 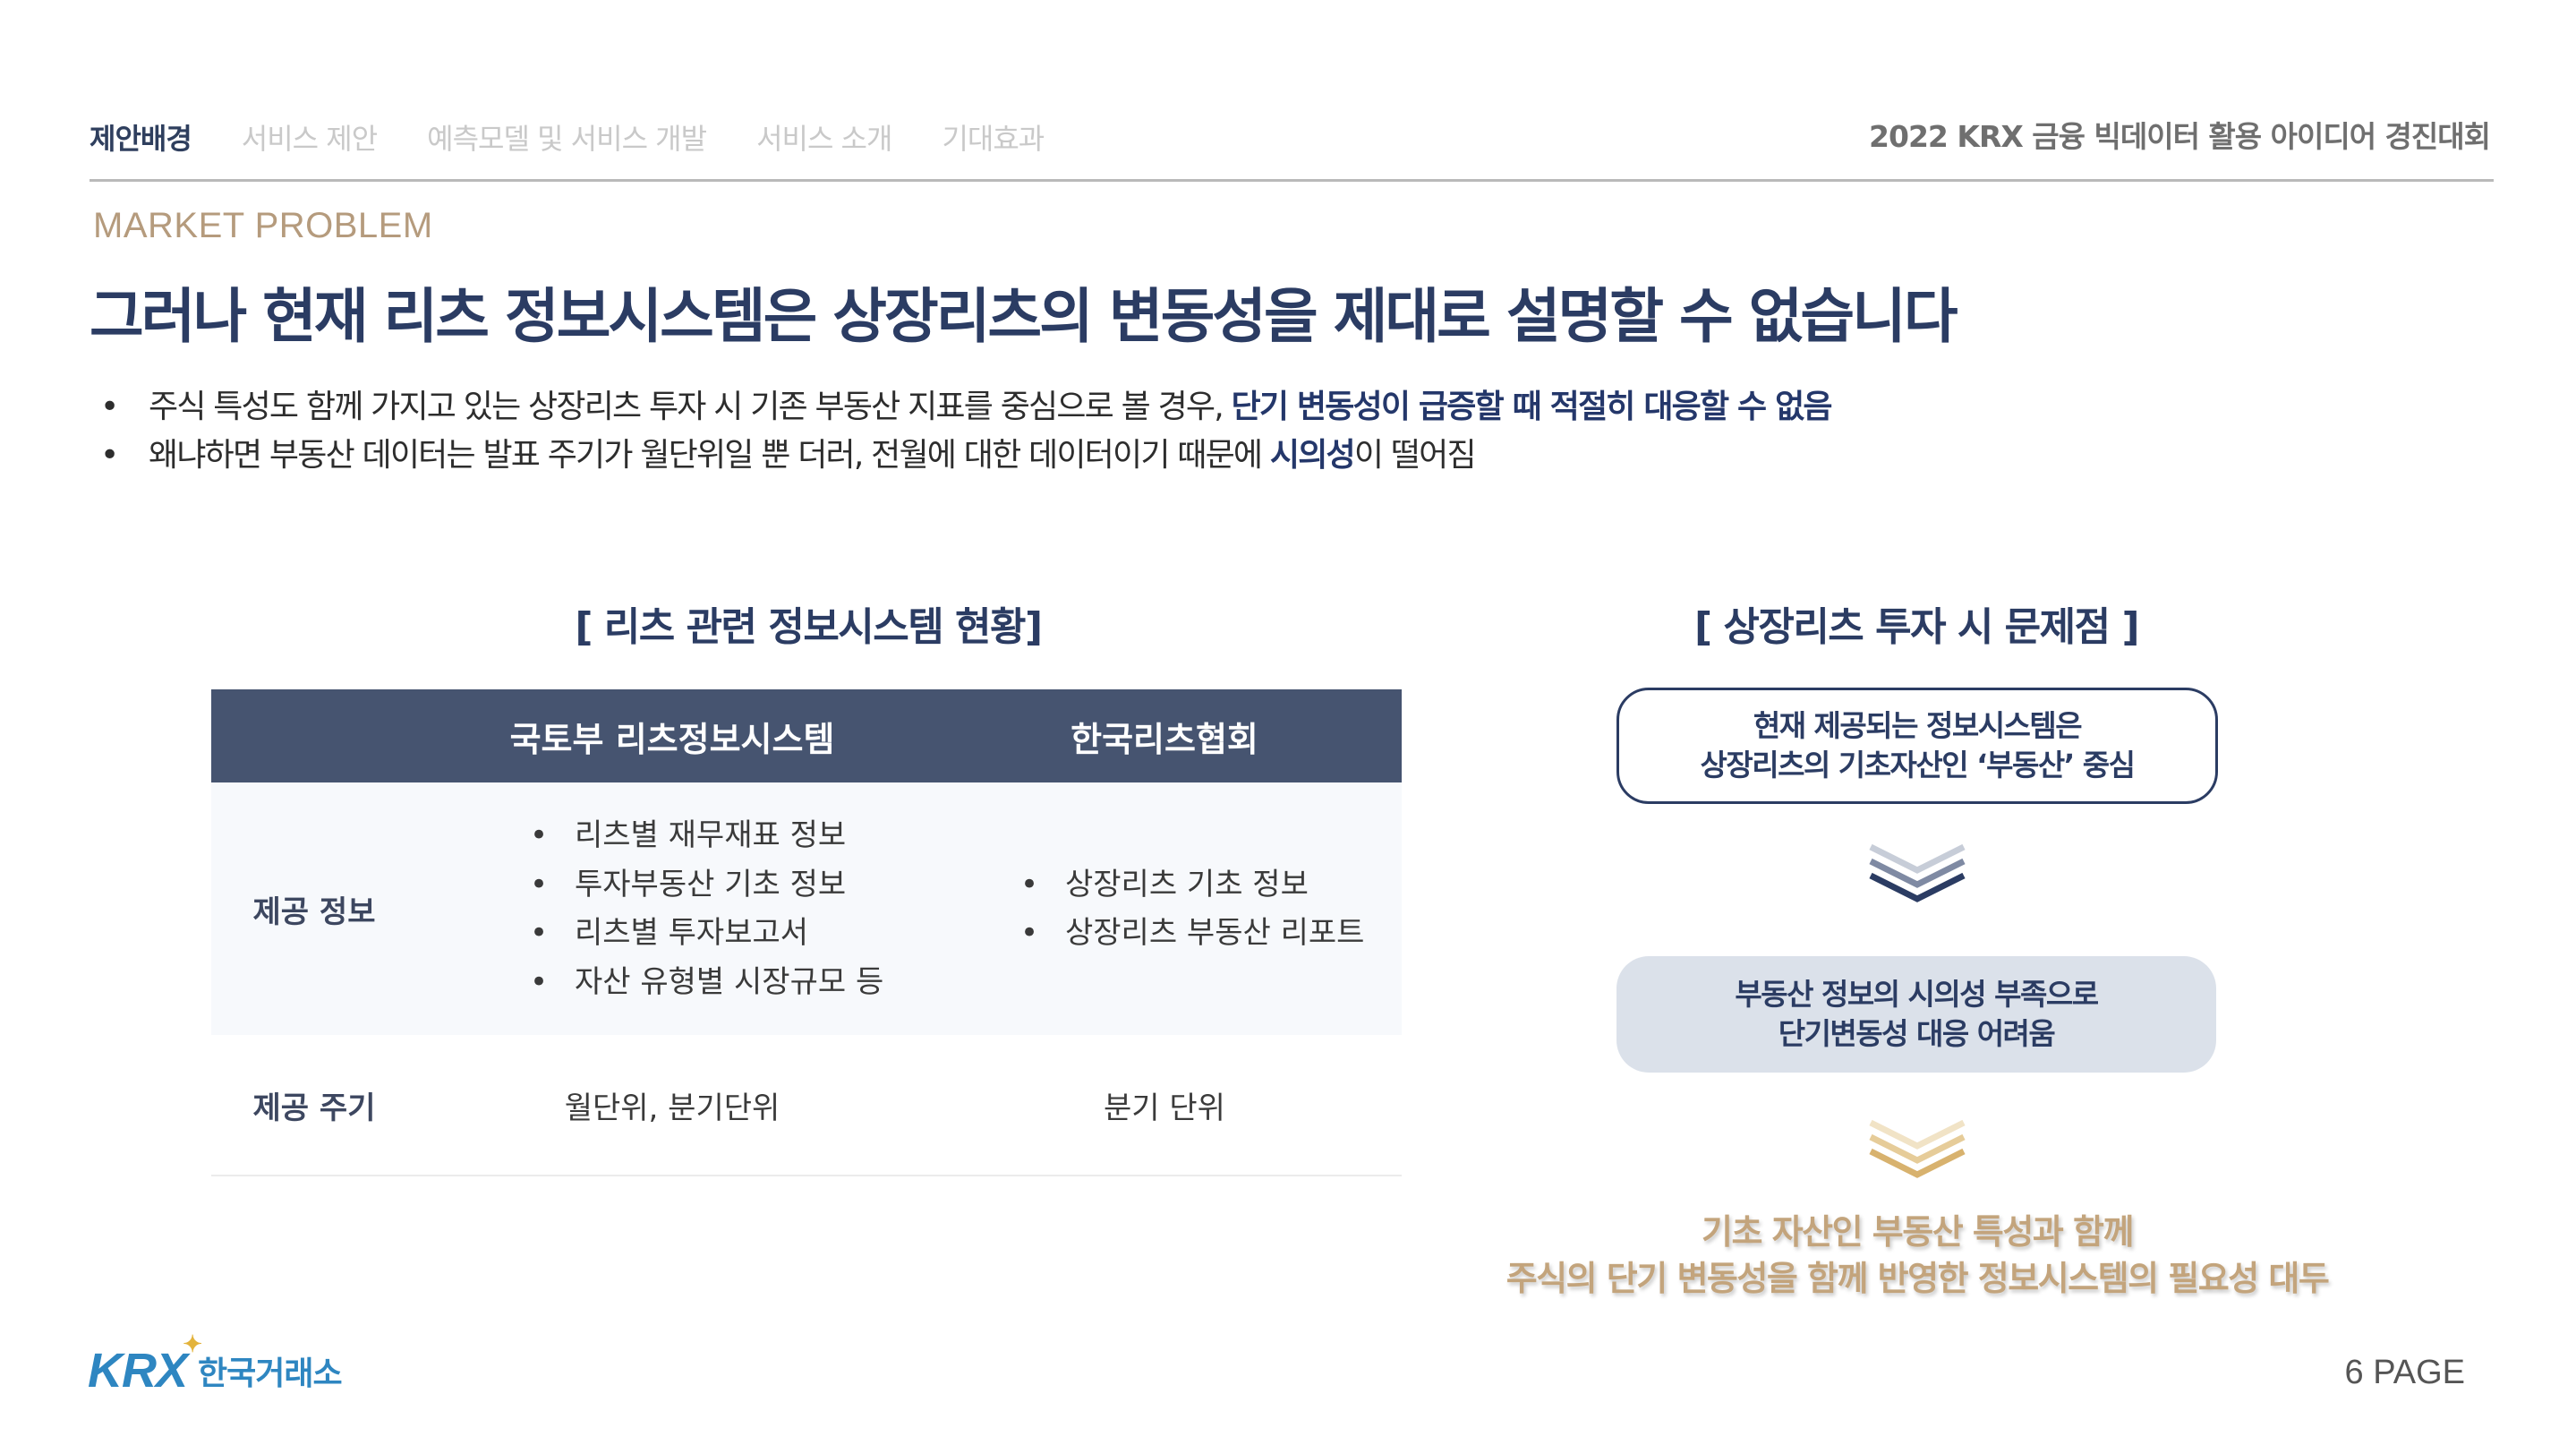 What do you see at coordinates (1164, 1108) in the screenshot?
I see `kareit-cycle-cell: 분기 단위` at bounding box center [1164, 1108].